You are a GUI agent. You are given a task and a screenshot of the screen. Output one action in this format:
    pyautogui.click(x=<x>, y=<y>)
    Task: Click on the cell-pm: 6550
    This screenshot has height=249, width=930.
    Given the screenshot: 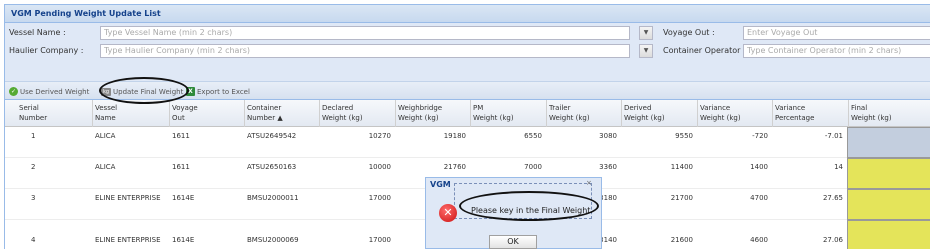 What is the action you would take?
    pyautogui.click(x=533, y=136)
    